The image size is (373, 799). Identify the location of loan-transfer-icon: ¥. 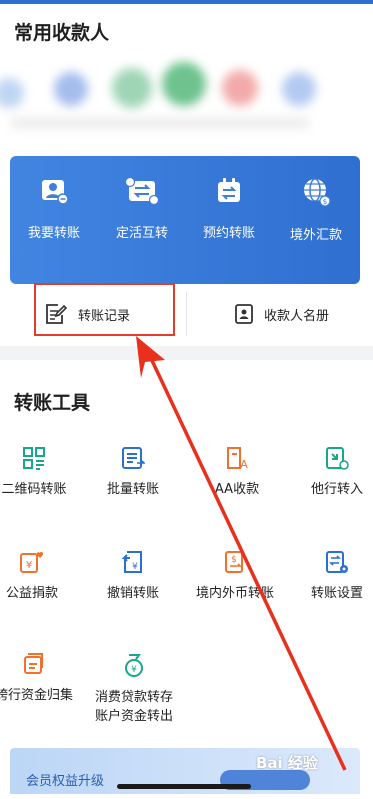
(134, 665).